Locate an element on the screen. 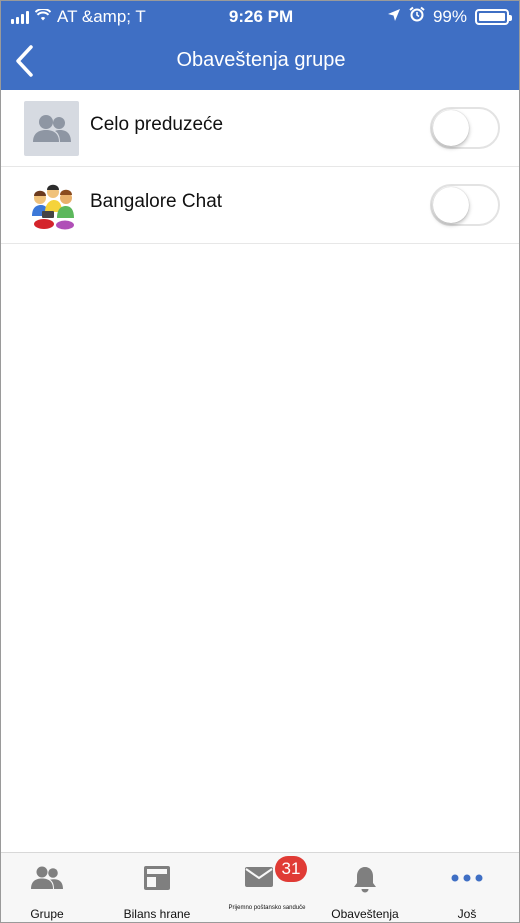  tab-label: Još is located at coordinates (467, 914).